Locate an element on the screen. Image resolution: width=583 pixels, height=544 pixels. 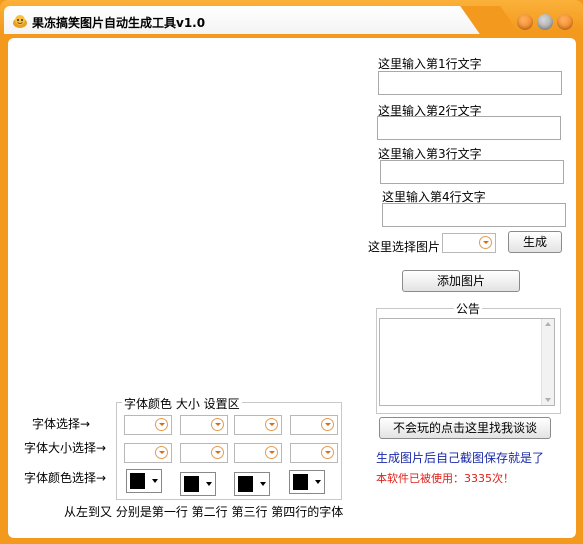
notice-textarea is located at coordinates (467, 362).